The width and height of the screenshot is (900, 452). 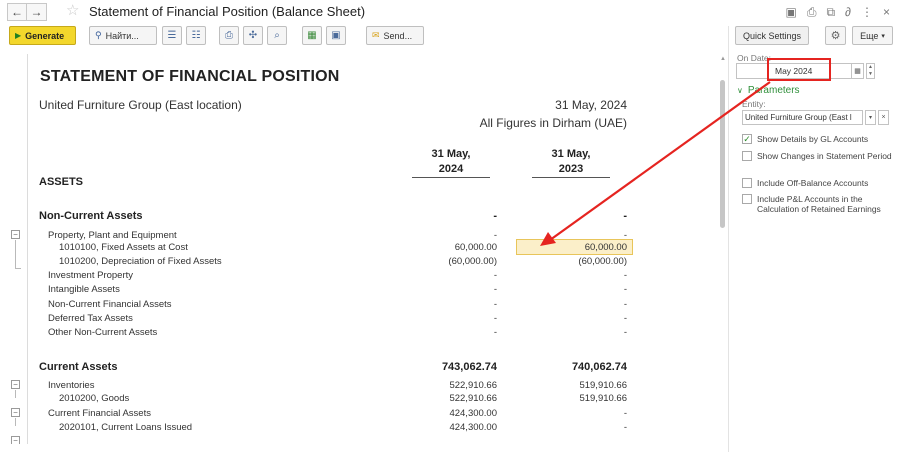 I want to click on row-label: Inventories, so click(x=71, y=385).